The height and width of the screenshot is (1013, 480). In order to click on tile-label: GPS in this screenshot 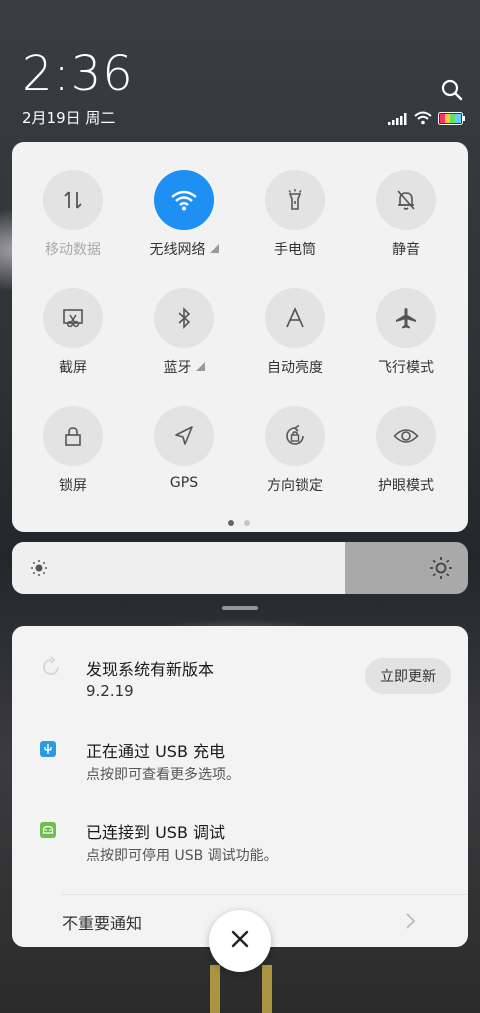, I will do `click(184, 483)`.